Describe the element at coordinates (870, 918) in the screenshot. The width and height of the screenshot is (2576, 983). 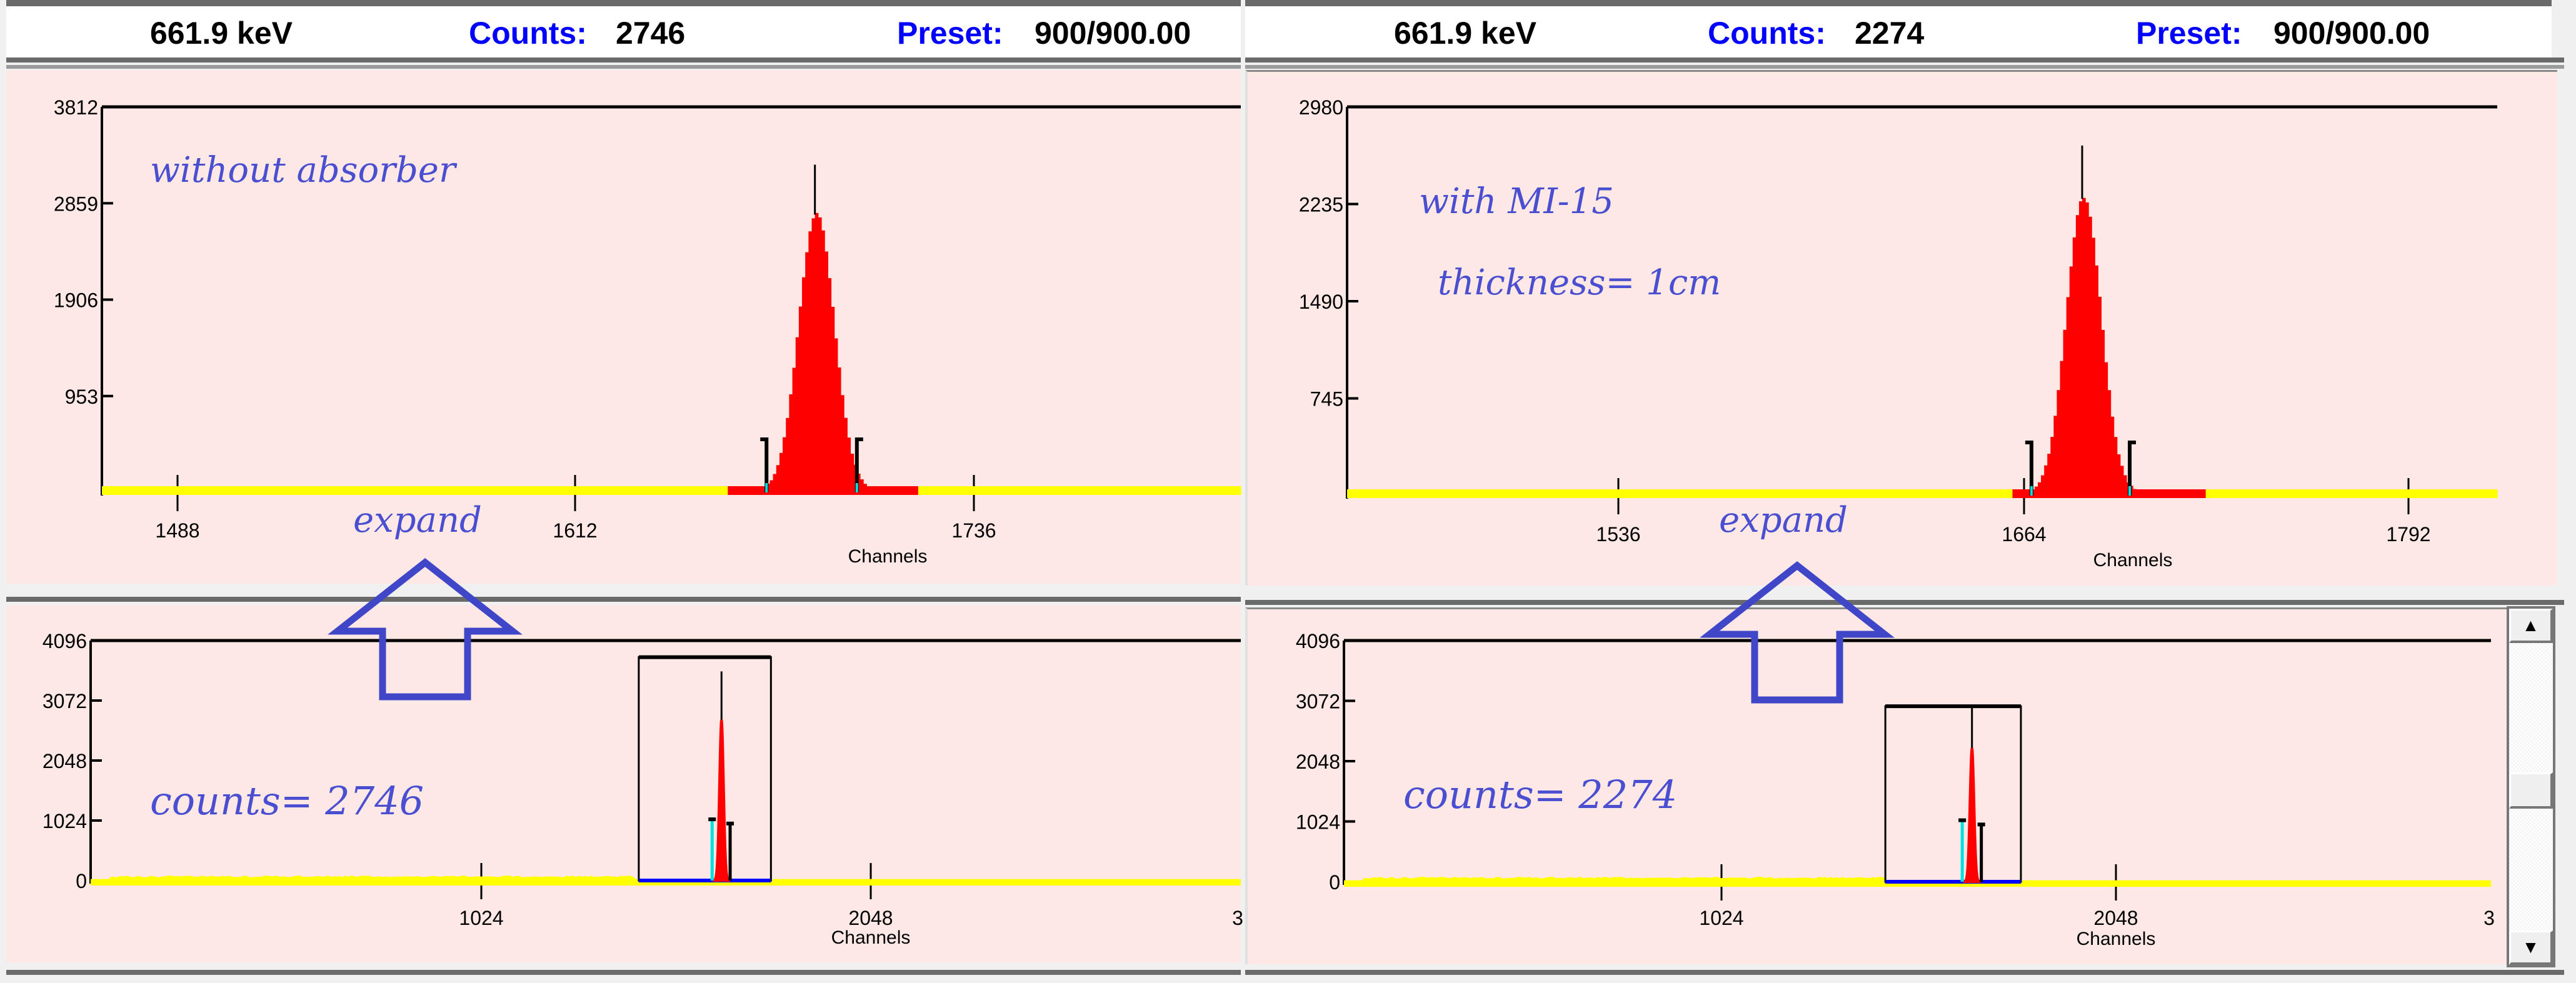
I see `x-tick-label: 2048` at that location.